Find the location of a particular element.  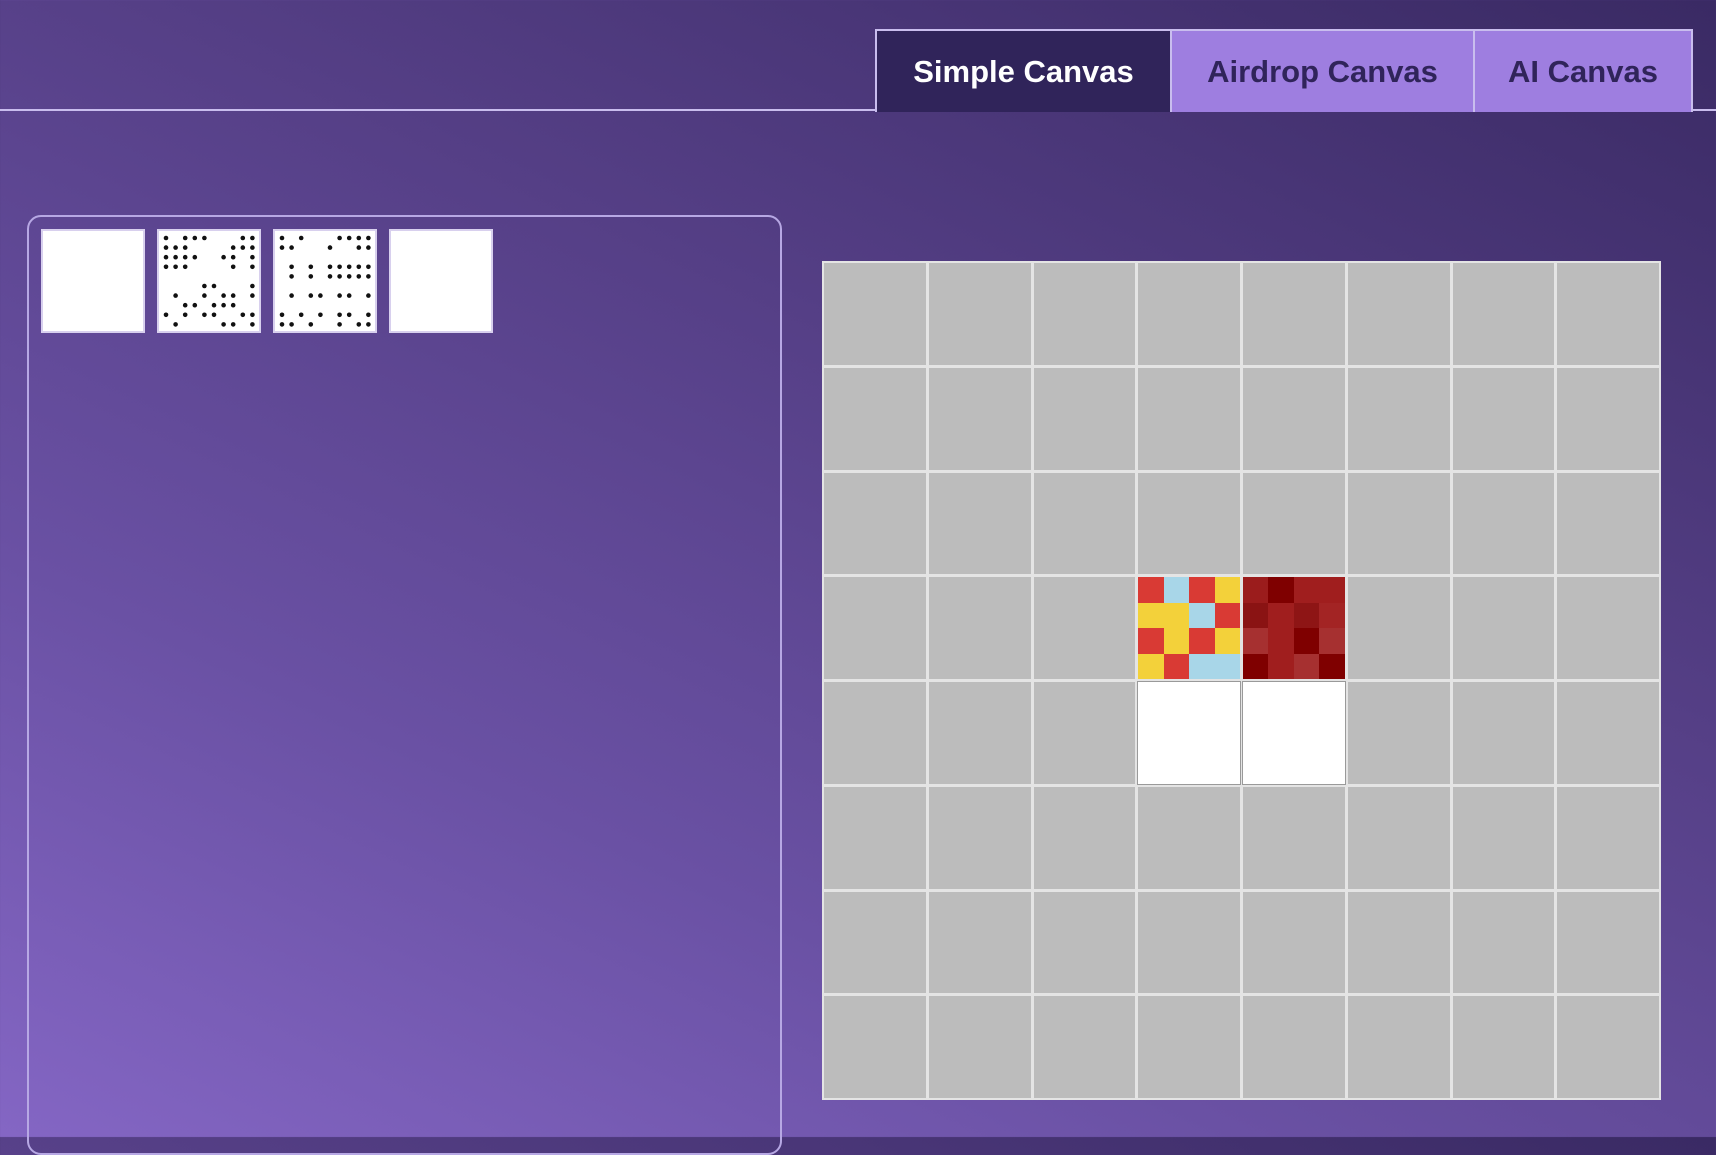

top-bar: Simple Canvas Airdrop Canvas AI Canvas is located at coordinates (858, 56).